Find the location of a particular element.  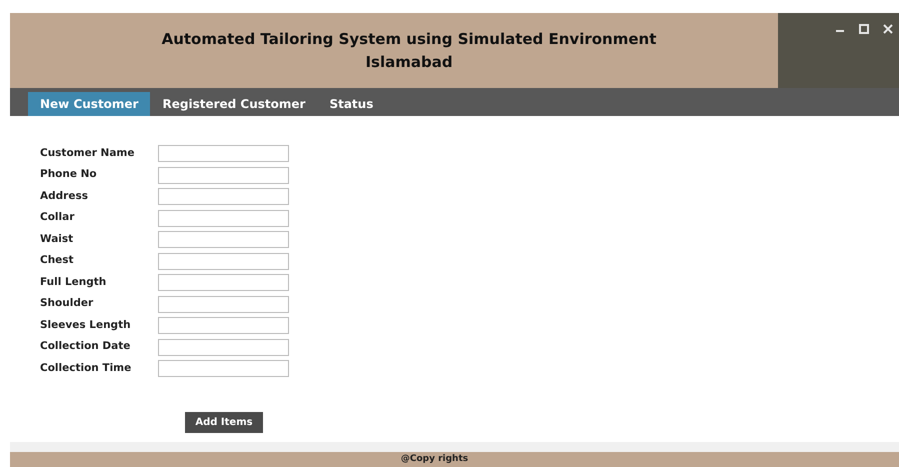

copyright-text: @Copy rights is located at coordinates (434, 459).